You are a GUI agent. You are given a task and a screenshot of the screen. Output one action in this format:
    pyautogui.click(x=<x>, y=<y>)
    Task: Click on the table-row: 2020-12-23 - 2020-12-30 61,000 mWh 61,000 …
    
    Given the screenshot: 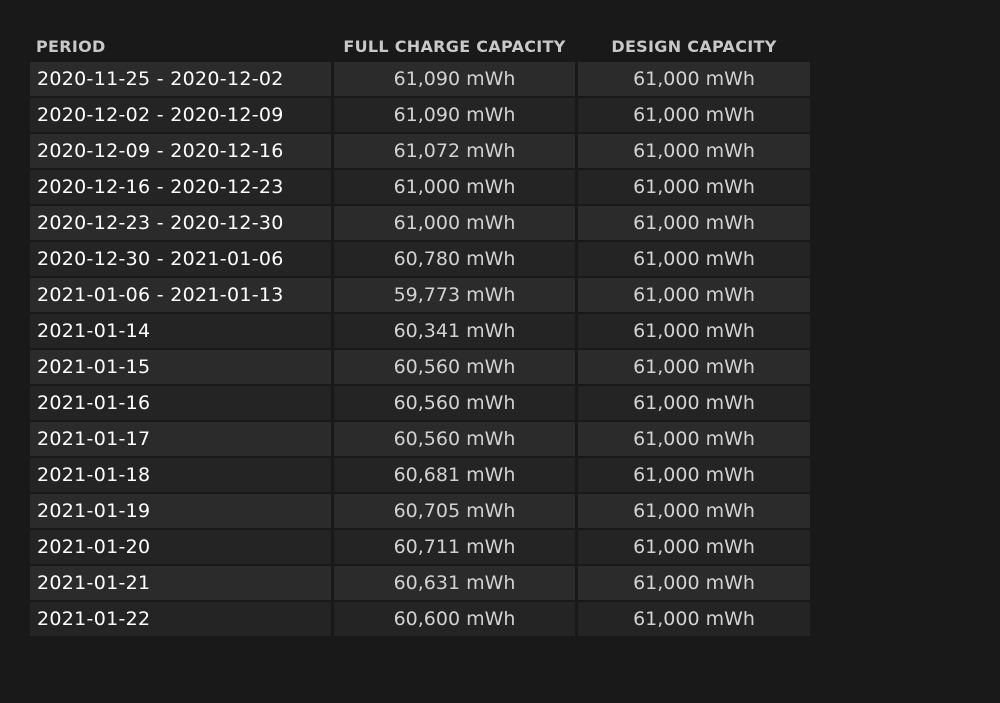 What is the action you would take?
    pyautogui.click(x=420, y=223)
    